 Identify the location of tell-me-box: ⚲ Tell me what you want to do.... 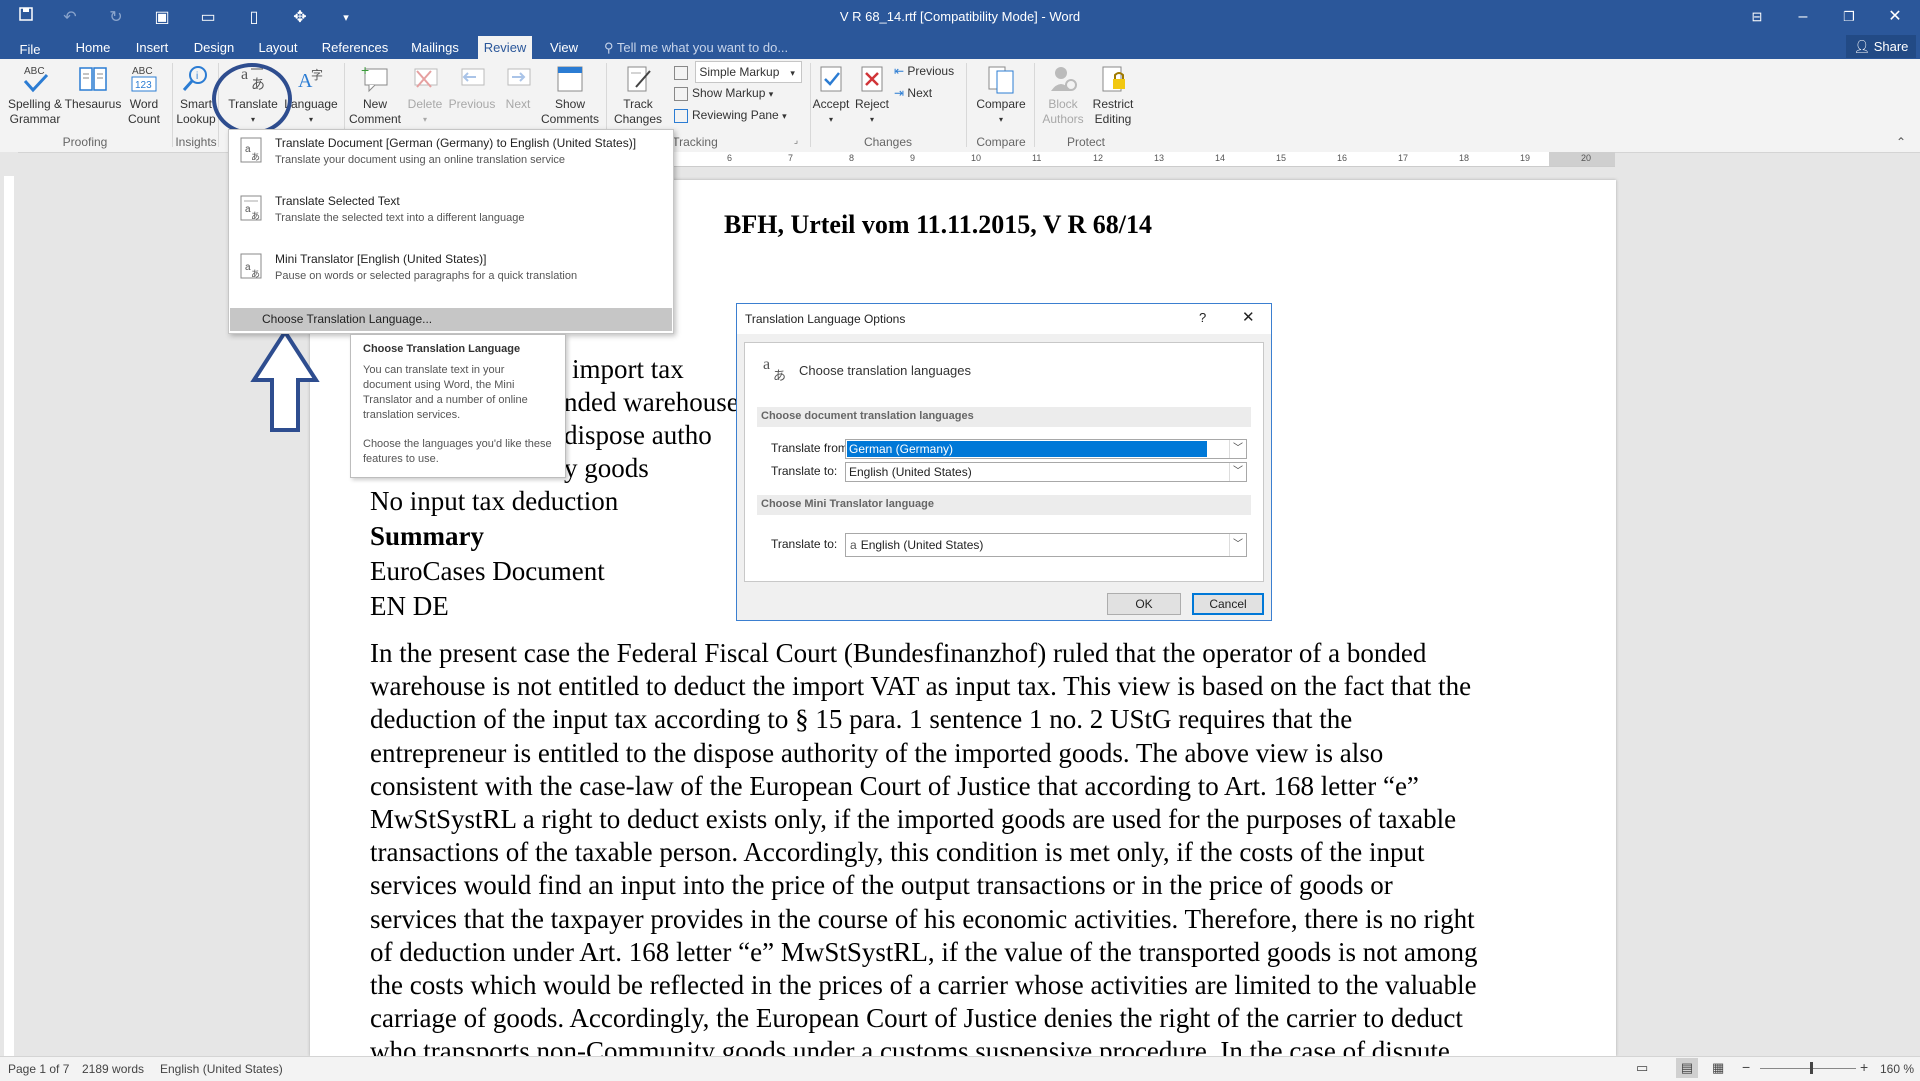
(704, 47).